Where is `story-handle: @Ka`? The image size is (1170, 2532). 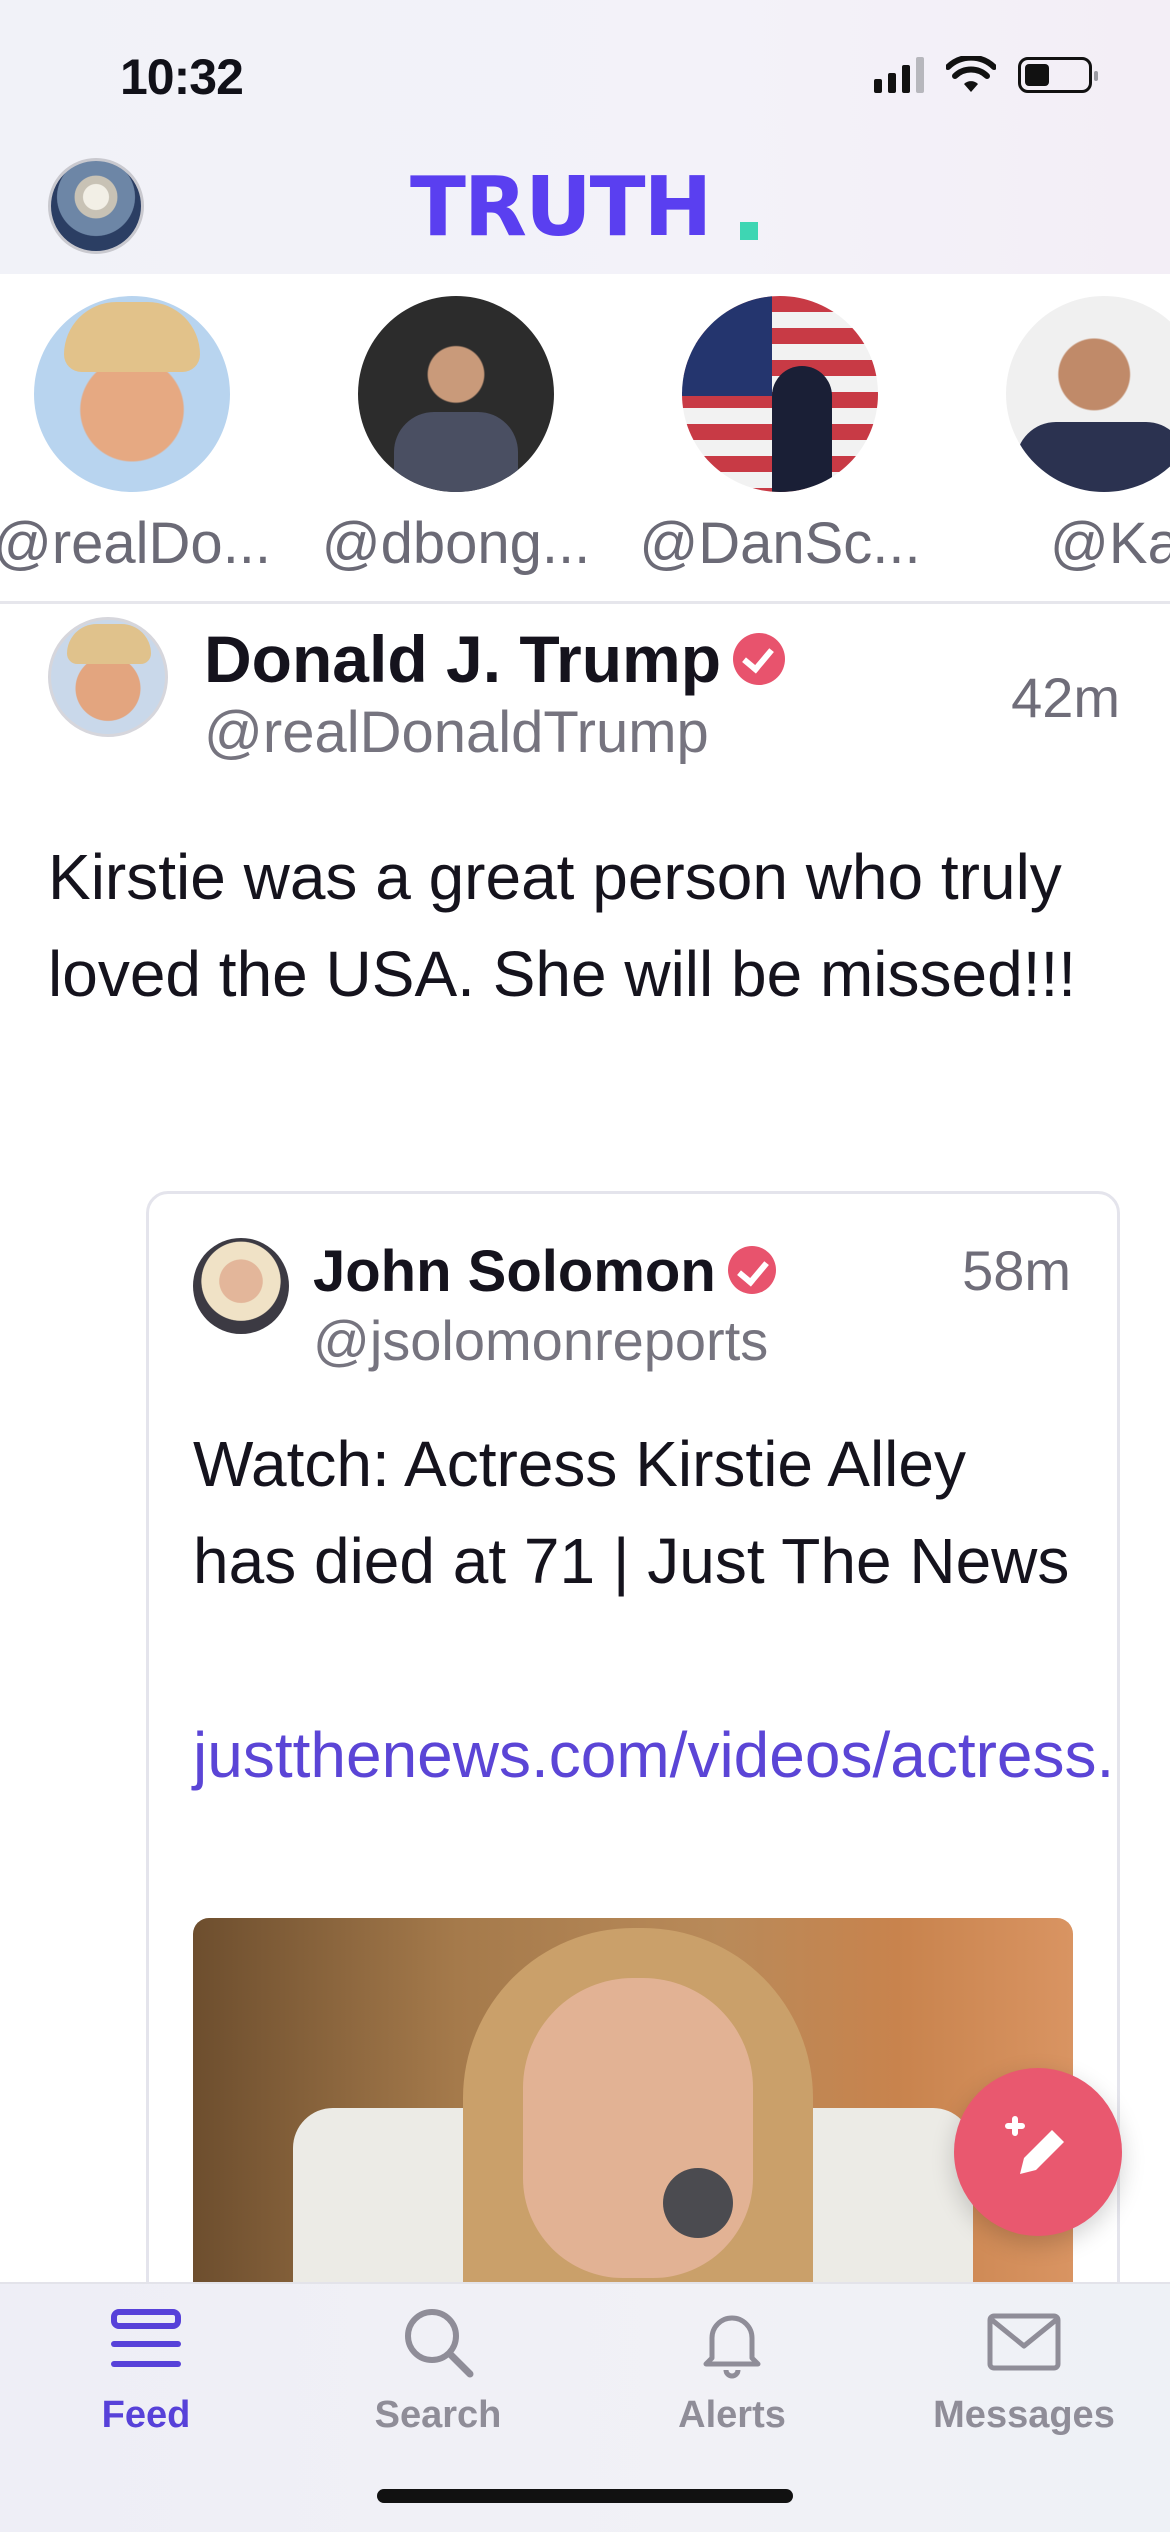
story-handle: @Ka is located at coordinates (1110, 543).